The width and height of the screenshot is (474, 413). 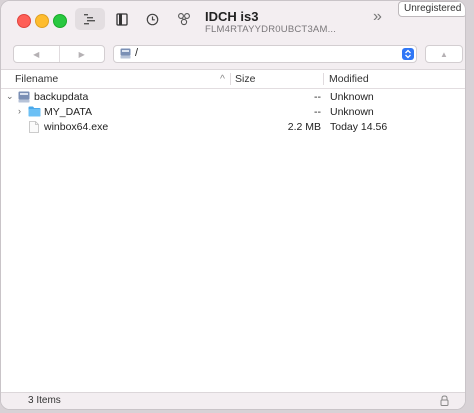 I want to click on file-modified: Today 14.56, so click(x=359, y=127).